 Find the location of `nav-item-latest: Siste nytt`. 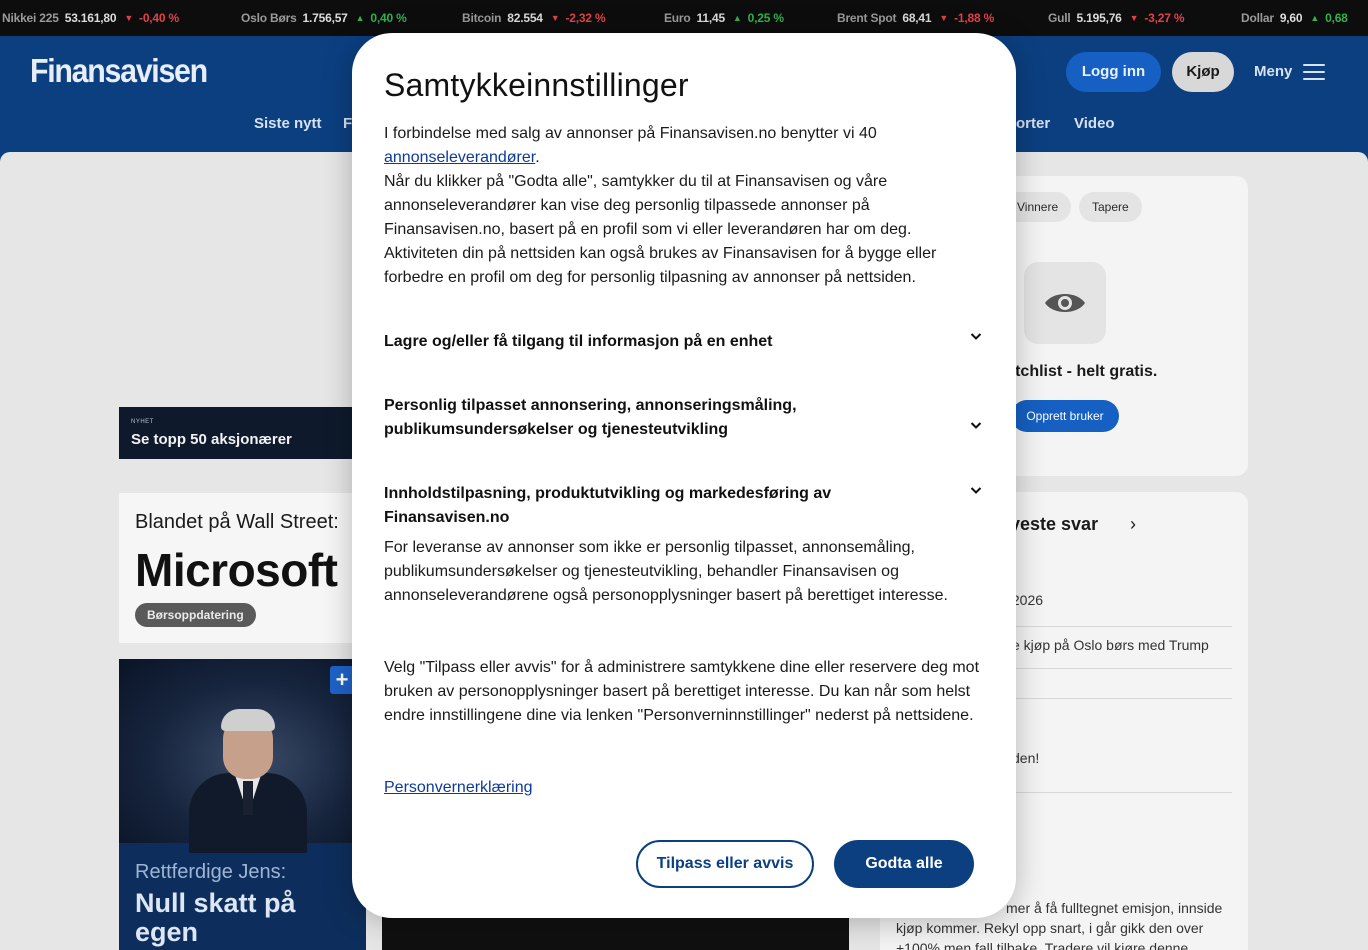

nav-item-latest: Siste nytt is located at coordinates (288, 123).